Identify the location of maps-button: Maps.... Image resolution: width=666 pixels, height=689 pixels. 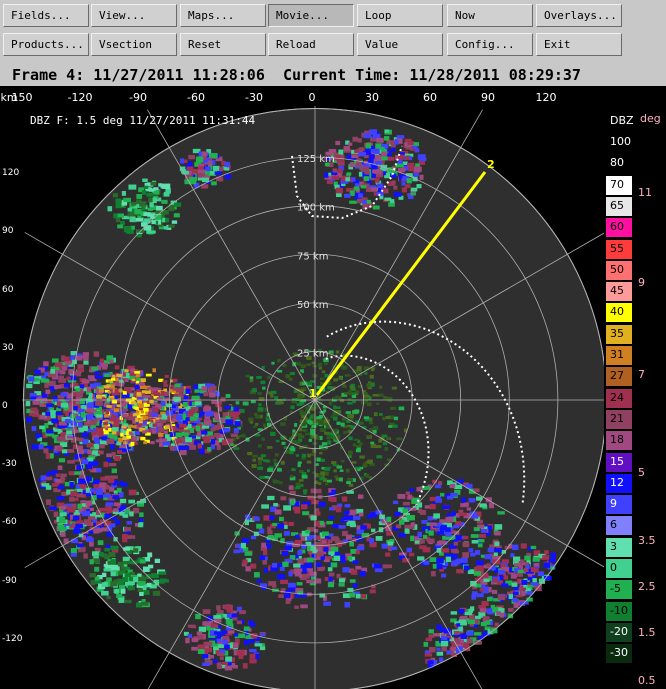
(223, 15).